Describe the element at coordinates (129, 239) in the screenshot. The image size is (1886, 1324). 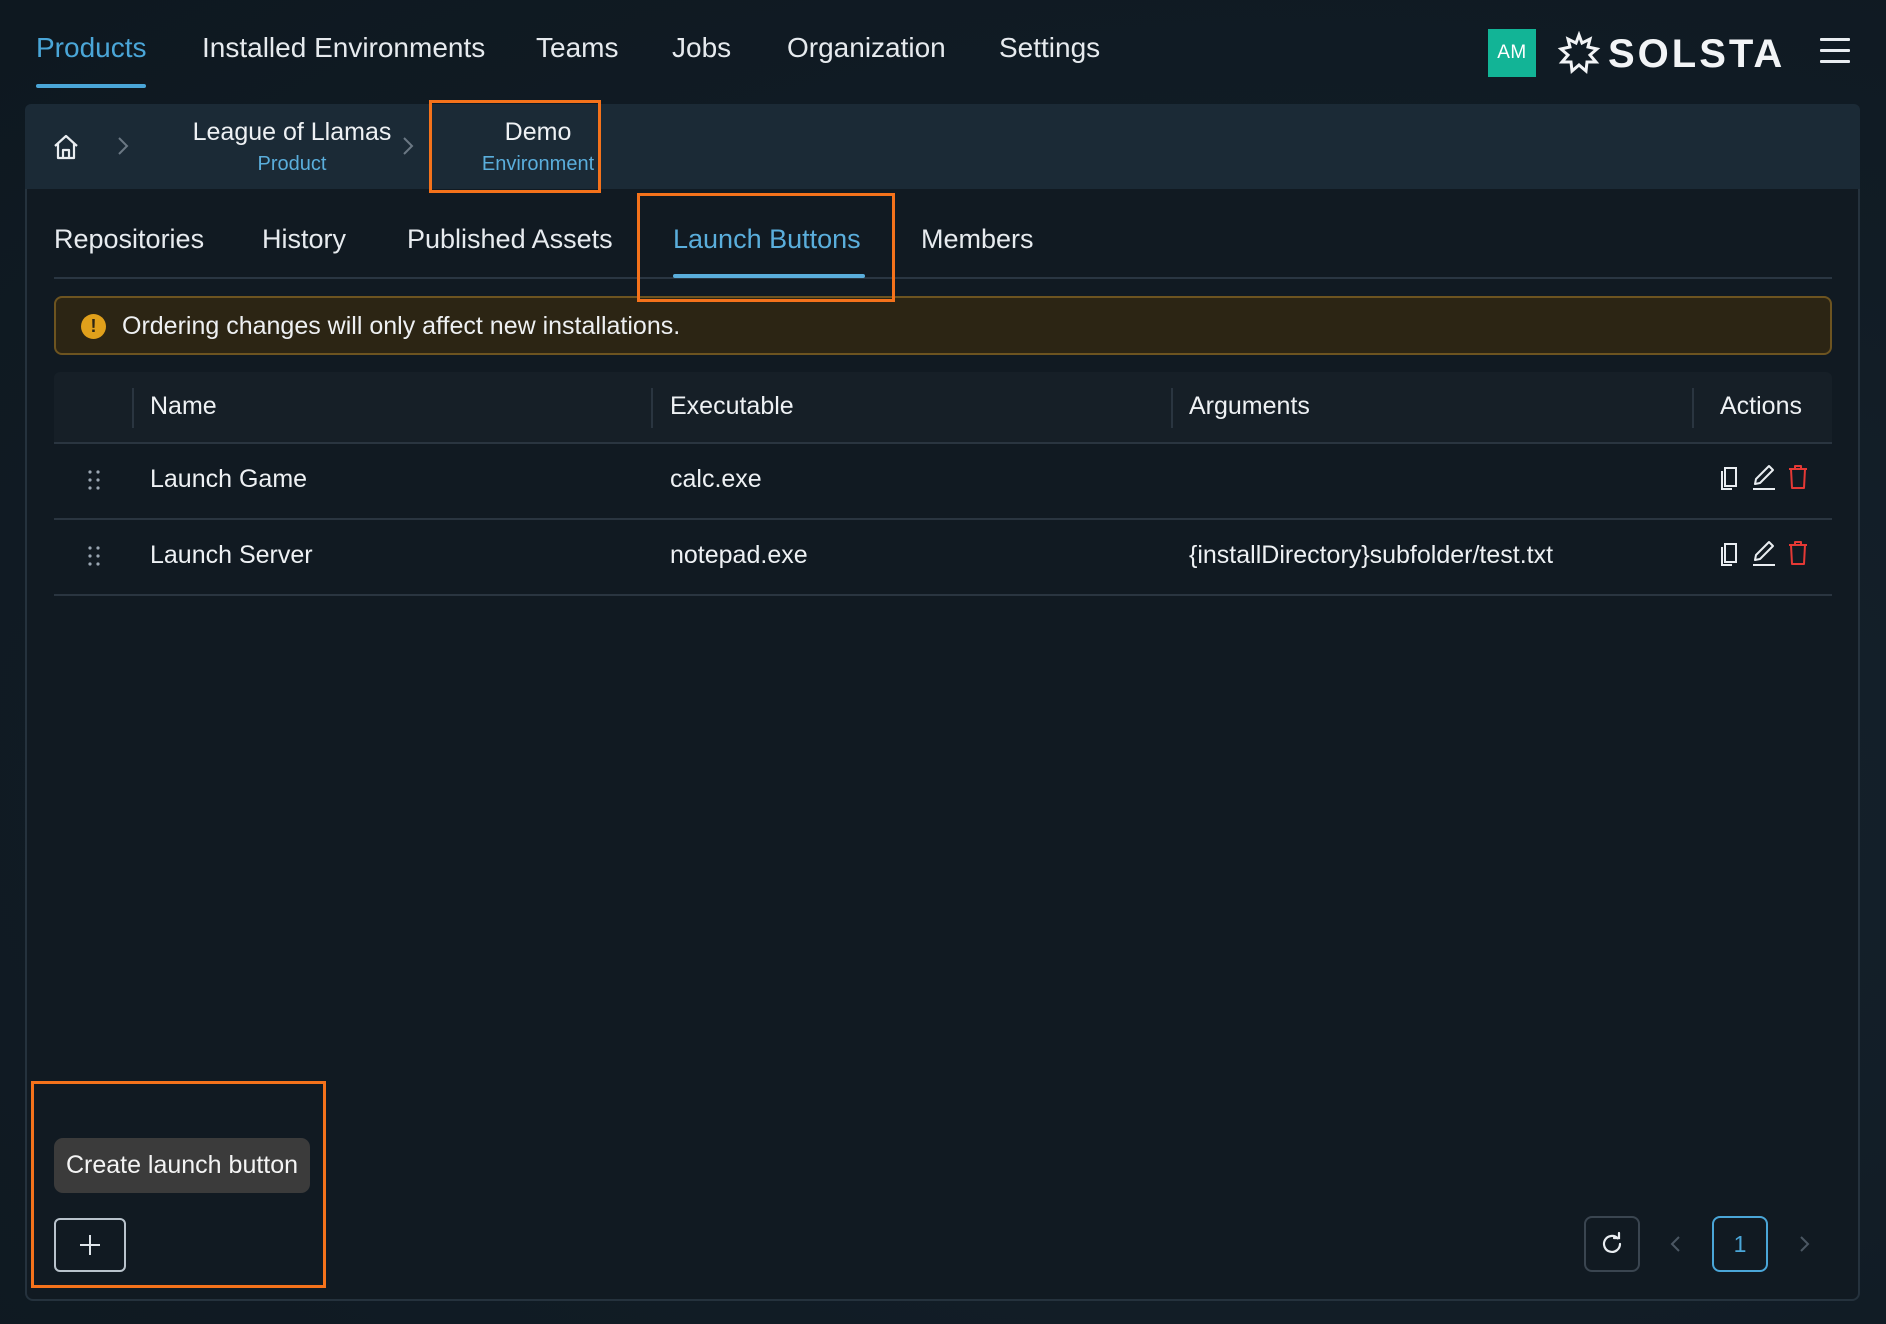
I see `tab-repositories: Repositories` at that location.